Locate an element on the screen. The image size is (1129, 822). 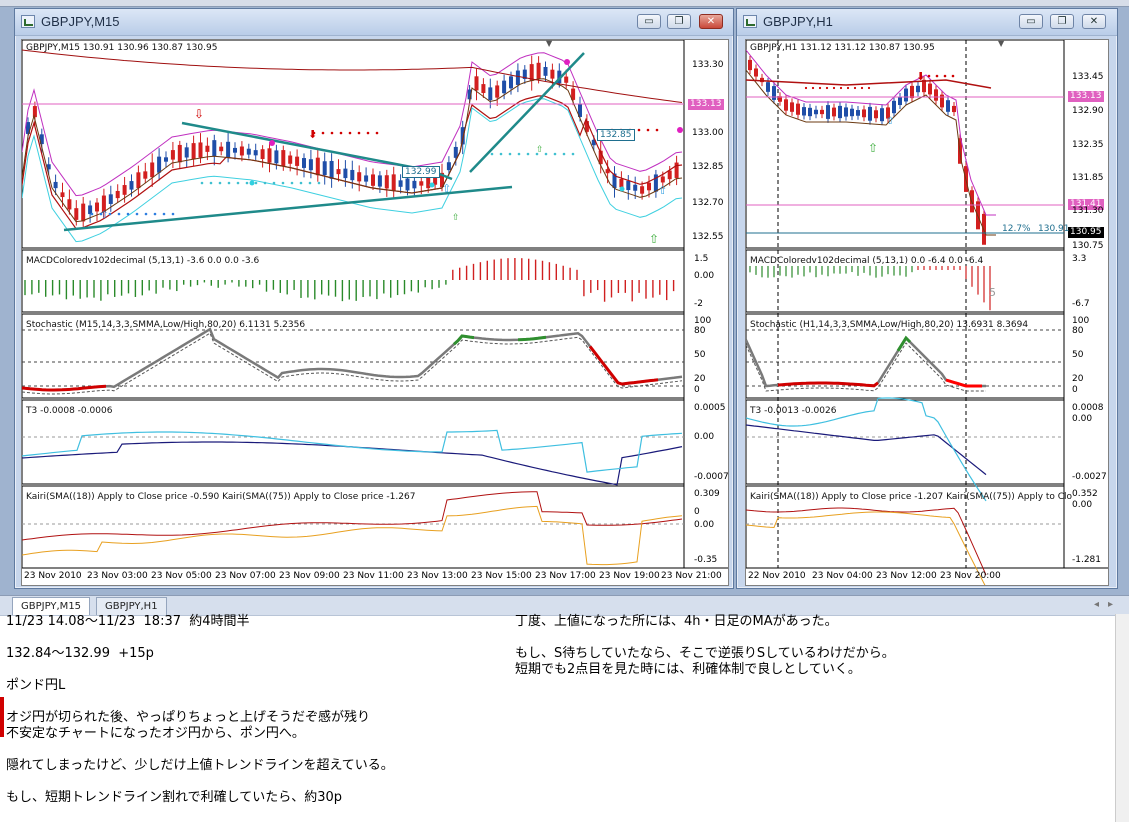
chart-tabs-bar: GBPJPY,M15 GBPJPY,H1 ◂ ▸ is located at coordinates (564, 605).